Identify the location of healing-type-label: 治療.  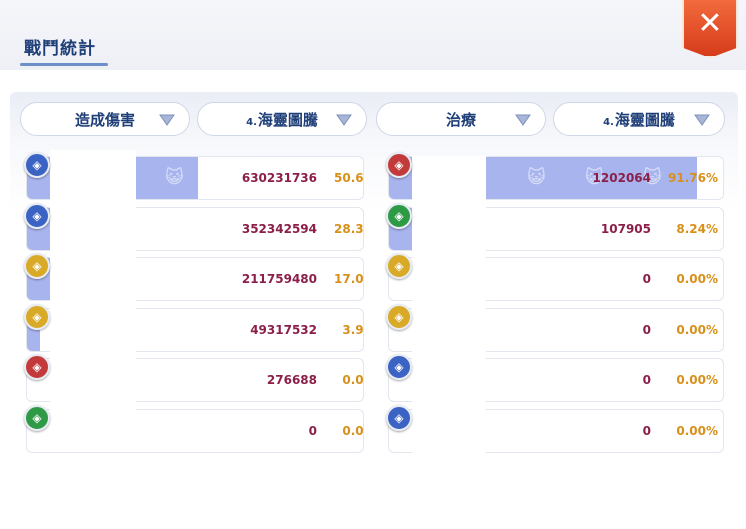
(460, 119).